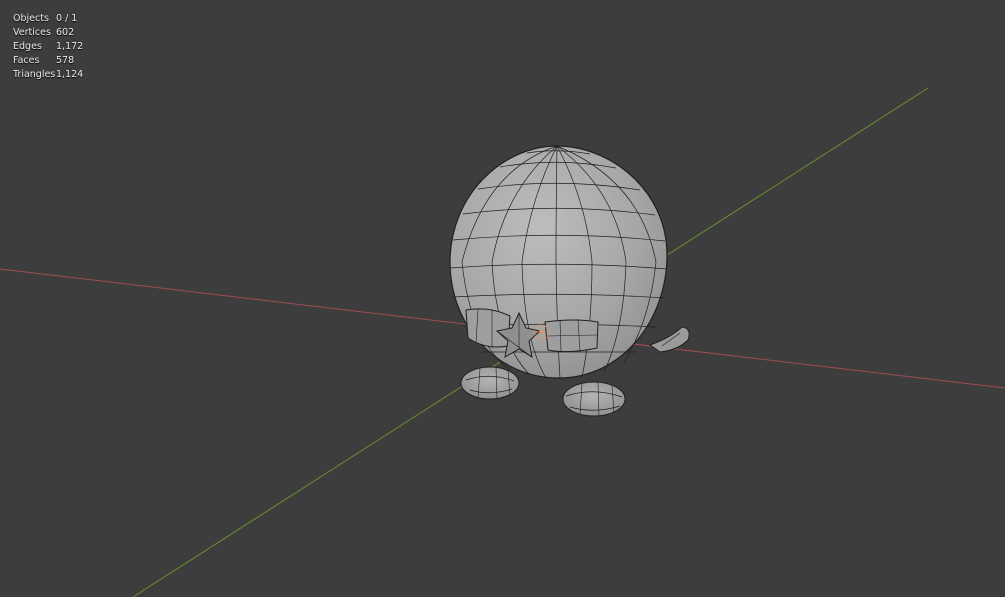  I want to click on stat-value: 578, so click(65, 60).